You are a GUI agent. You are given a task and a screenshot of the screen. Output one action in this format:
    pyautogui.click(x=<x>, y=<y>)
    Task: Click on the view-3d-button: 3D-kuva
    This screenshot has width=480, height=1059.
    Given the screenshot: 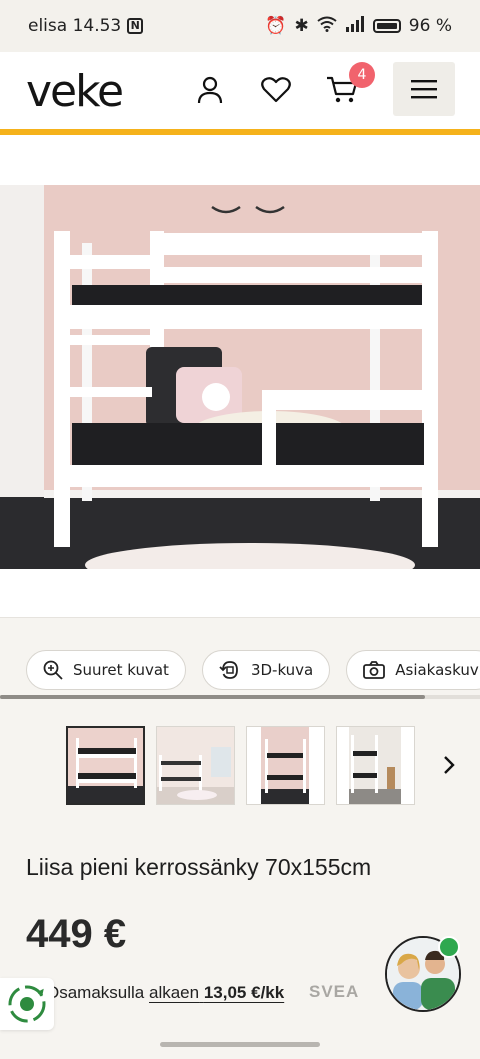 What is the action you would take?
    pyautogui.click(x=266, y=670)
    